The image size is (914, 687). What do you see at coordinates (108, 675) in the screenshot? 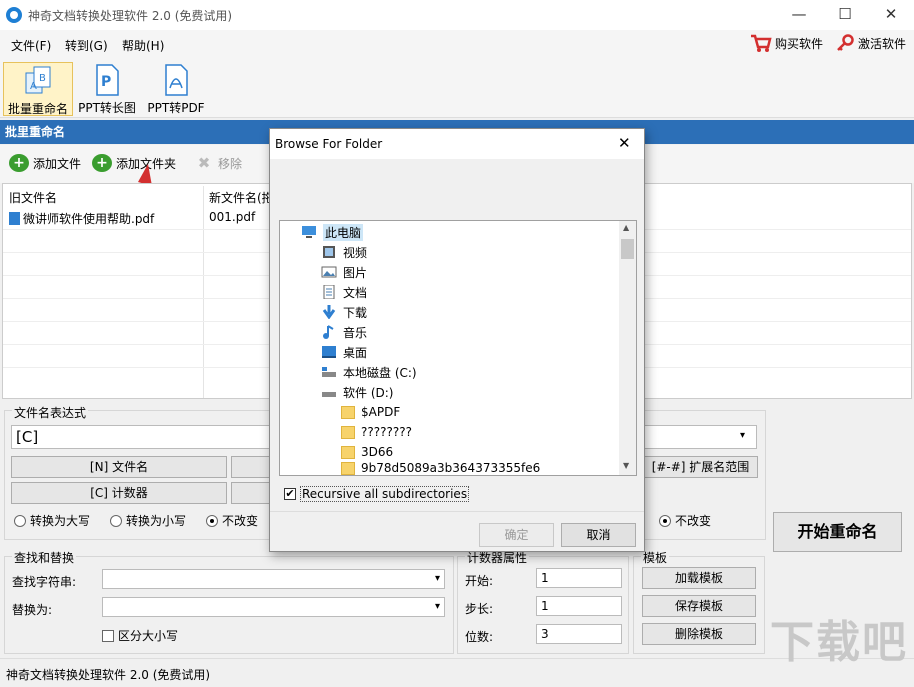
I see `status-text: 神奇文档转换处理软件 2.0 (免费试用)` at bounding box center [108, 675].